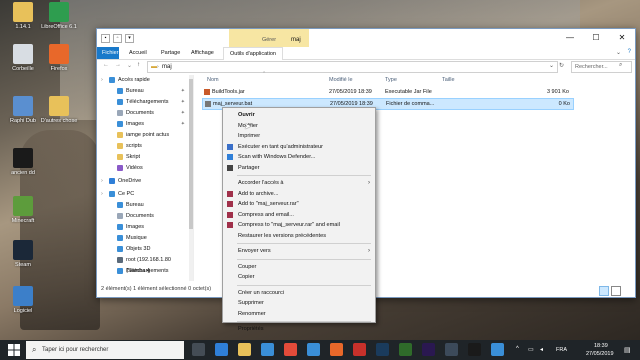 The image size is (640, 360). What do you see at coordinates (23, 16) in the screenshot?
I see `desktop-icon: 1.14.1` at bounding box center [23, 16].